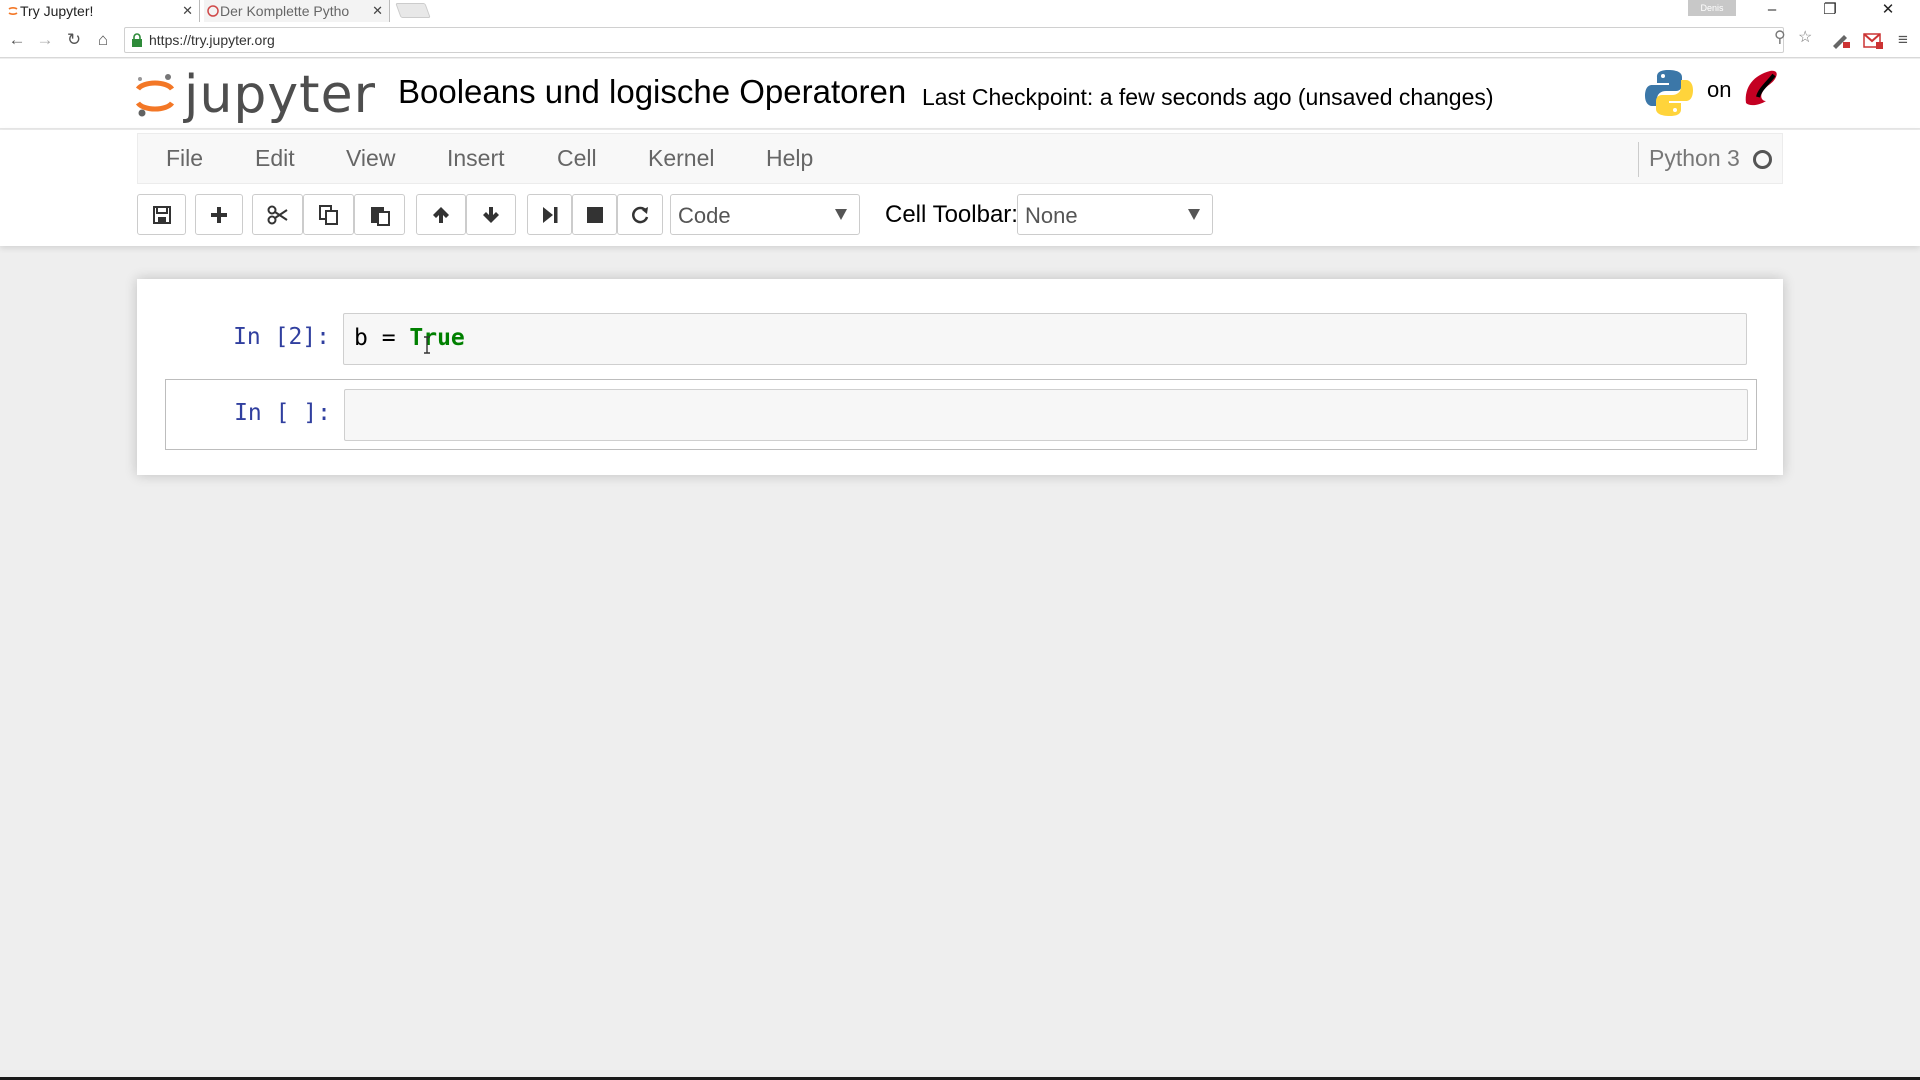  I want to click on refresh-icon, so click(640, 214).